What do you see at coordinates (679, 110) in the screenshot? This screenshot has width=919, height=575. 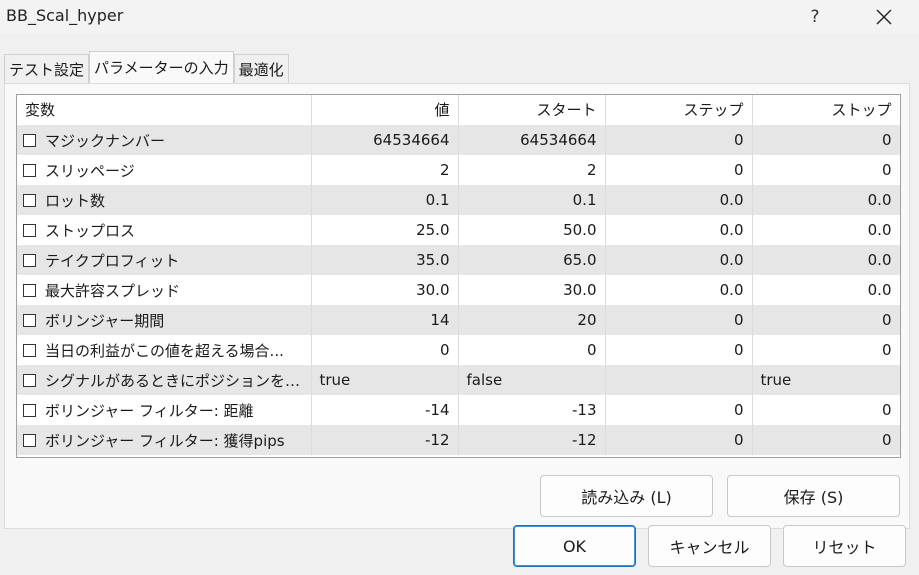 I see `column-header-step: ステップ` at bounding box center [679, 110].